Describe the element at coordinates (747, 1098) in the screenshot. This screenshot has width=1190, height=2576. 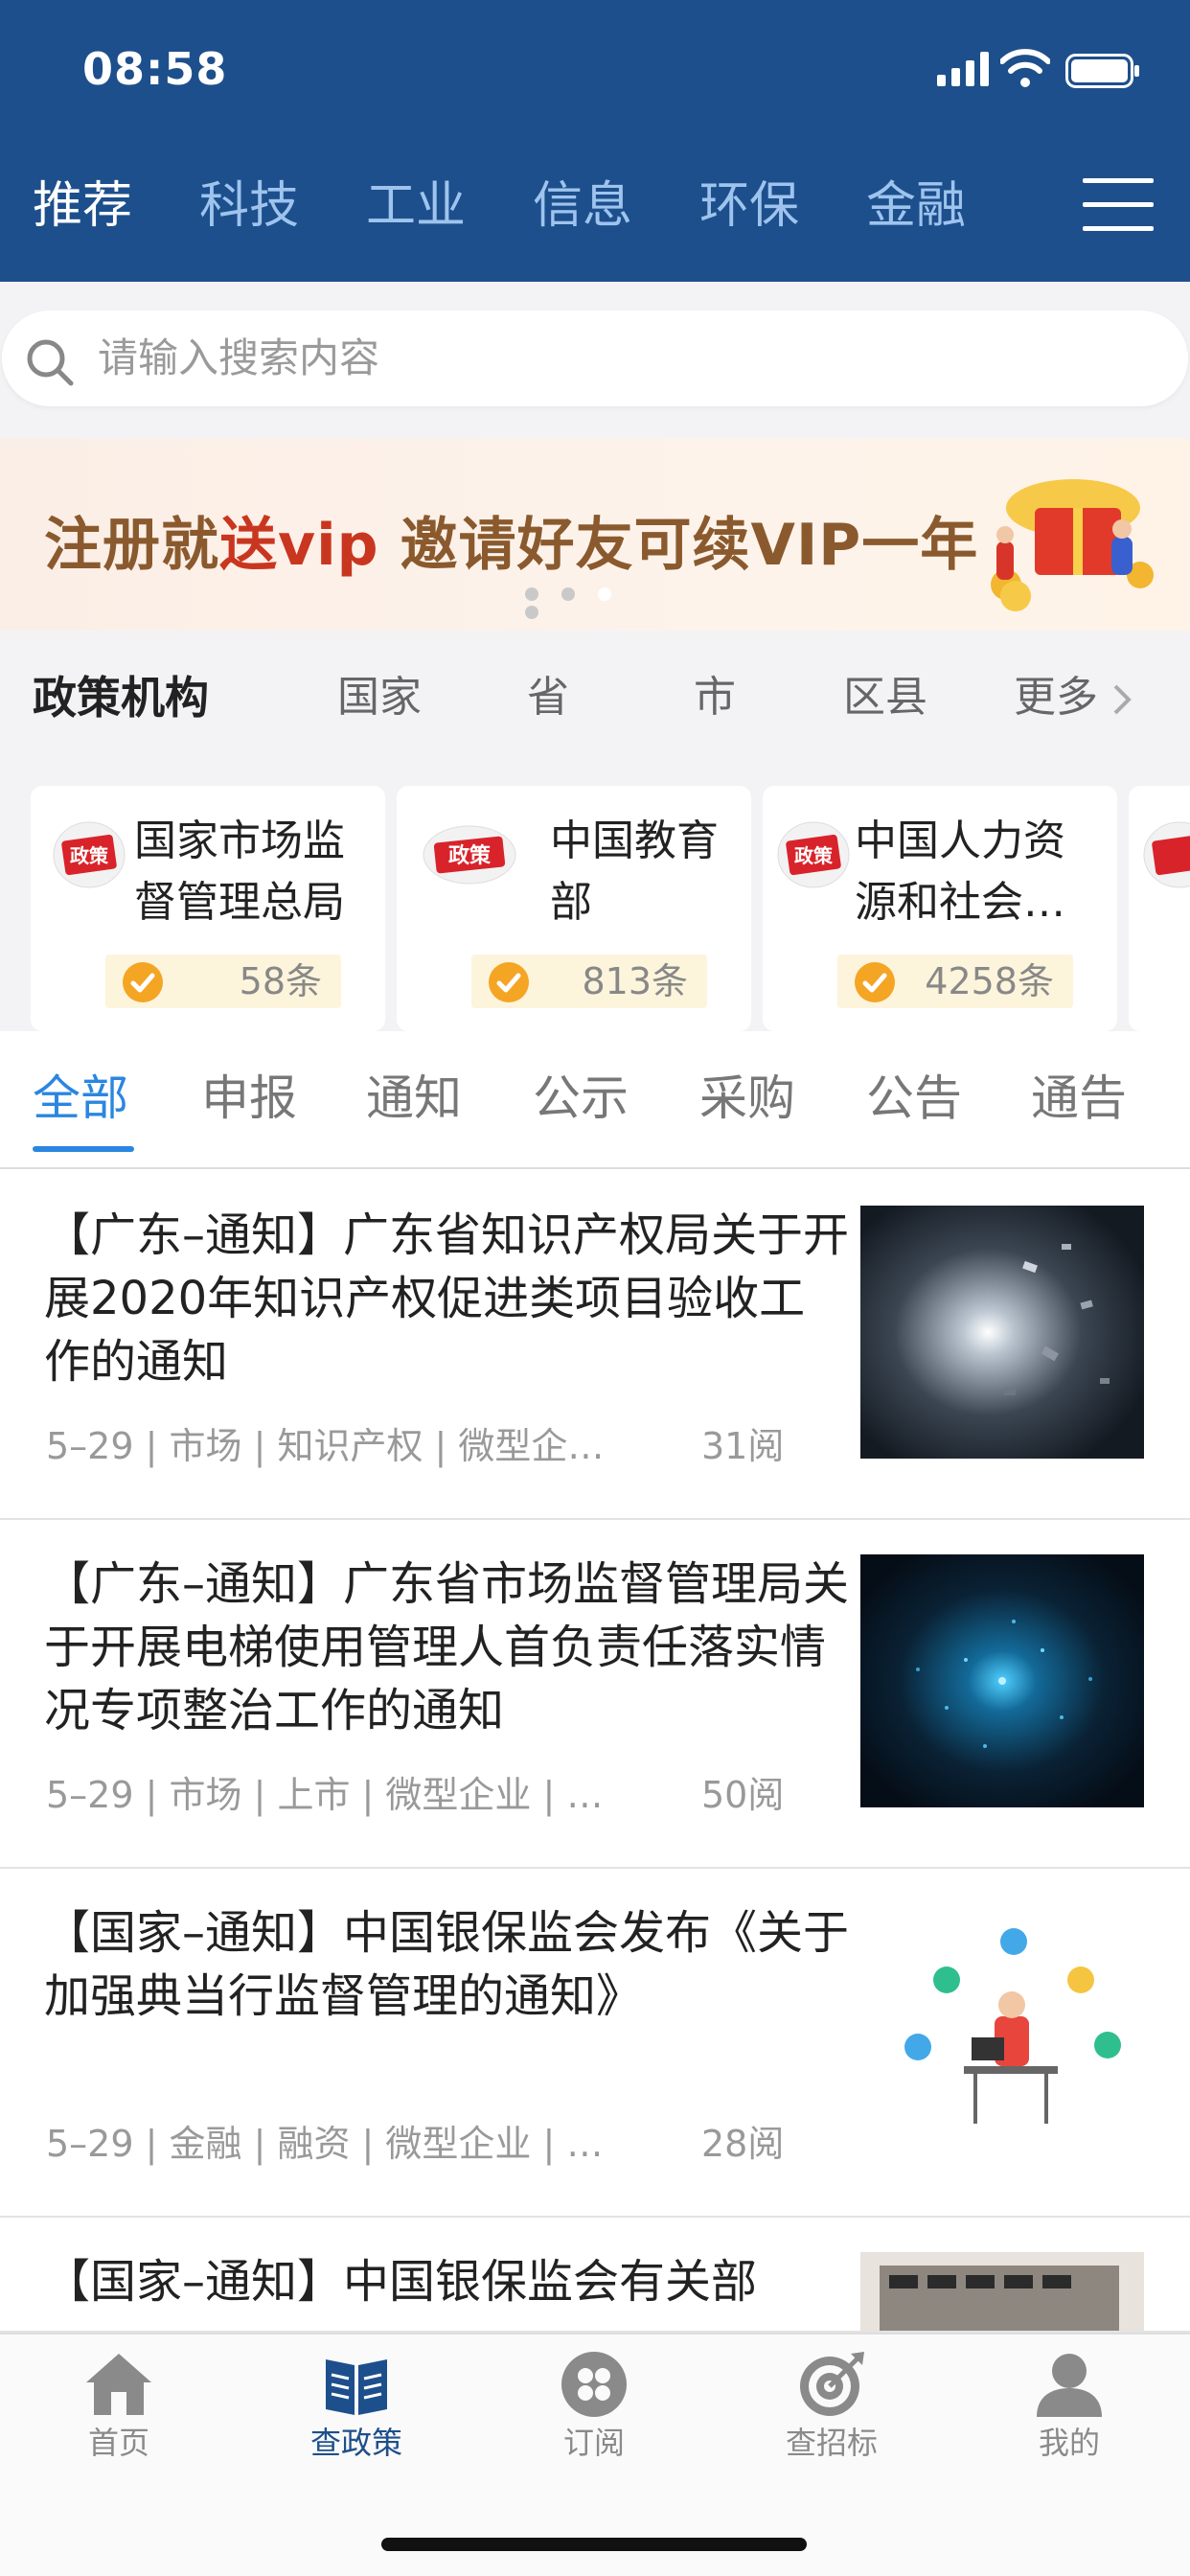
I see `tab-procurement: 采购` at that location.